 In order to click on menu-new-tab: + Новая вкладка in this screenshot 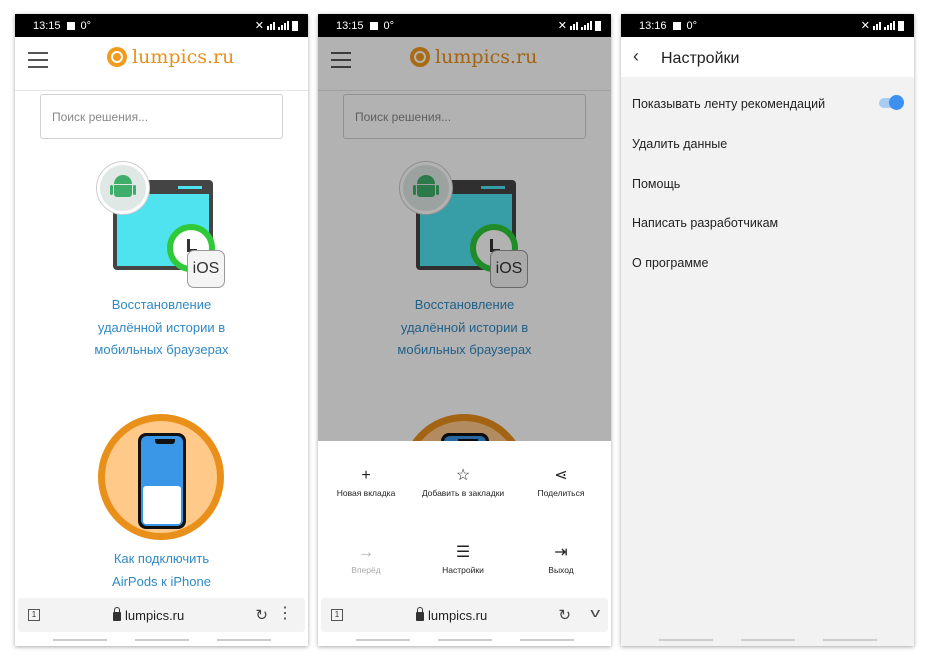, I will do `click(366, 482)`.